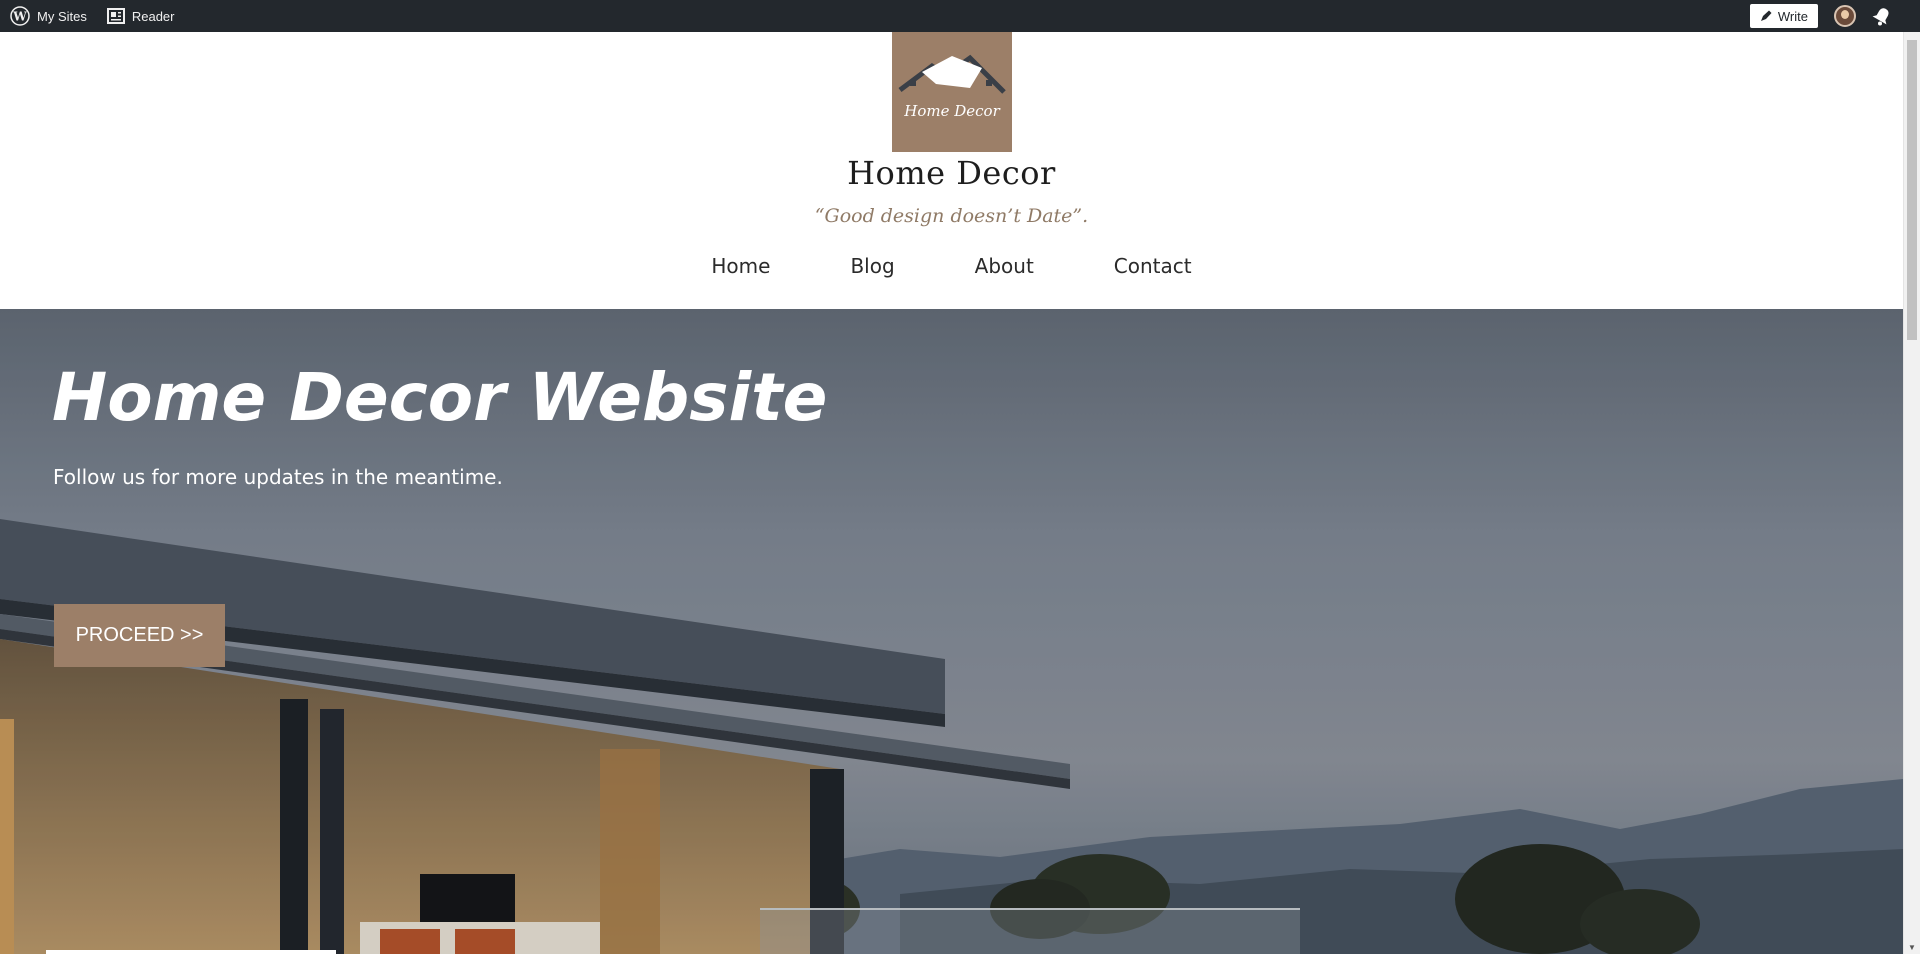  I want to click on write-label: Write, so click(1792, 16).